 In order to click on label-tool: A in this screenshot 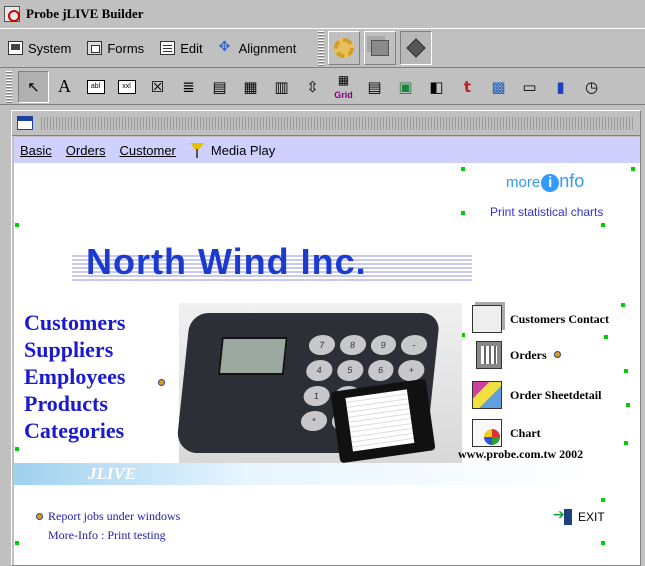, I will do `click(64, 87)`.